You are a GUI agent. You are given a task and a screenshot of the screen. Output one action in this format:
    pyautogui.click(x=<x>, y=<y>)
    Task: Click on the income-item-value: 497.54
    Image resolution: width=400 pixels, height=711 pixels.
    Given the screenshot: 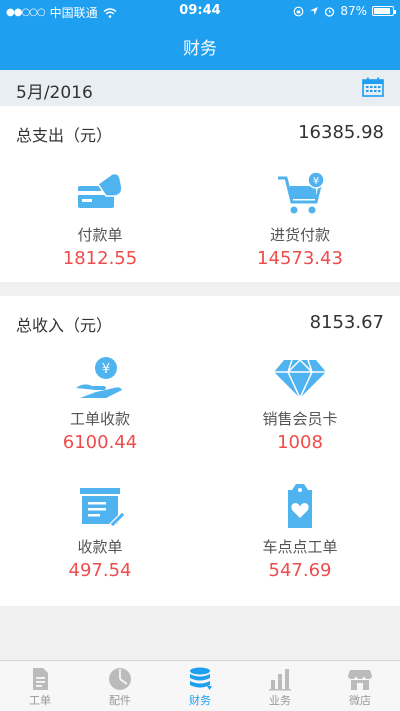 What is the action you would take?
    pyautogui.click(x=100, y=570)
    